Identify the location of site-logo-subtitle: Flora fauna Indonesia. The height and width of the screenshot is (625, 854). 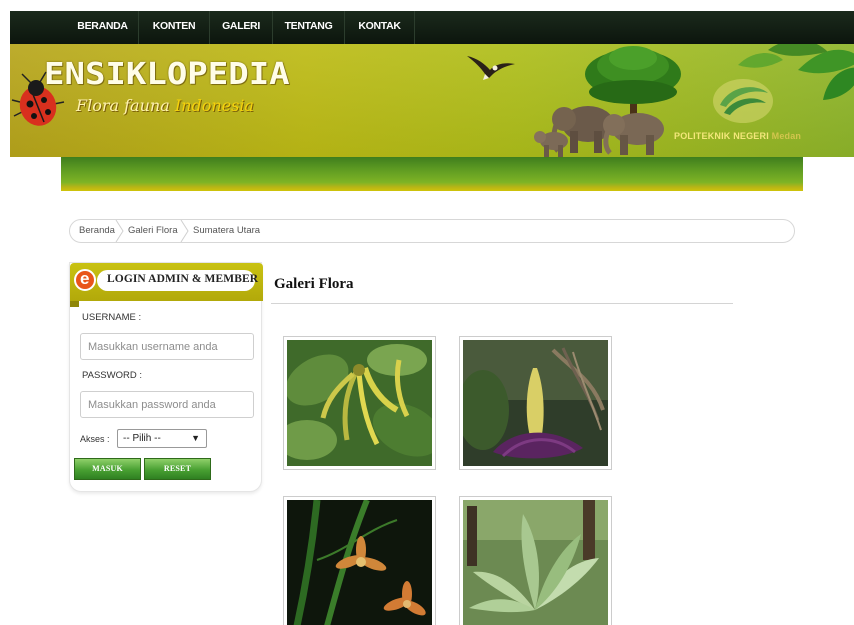
(165, 105).